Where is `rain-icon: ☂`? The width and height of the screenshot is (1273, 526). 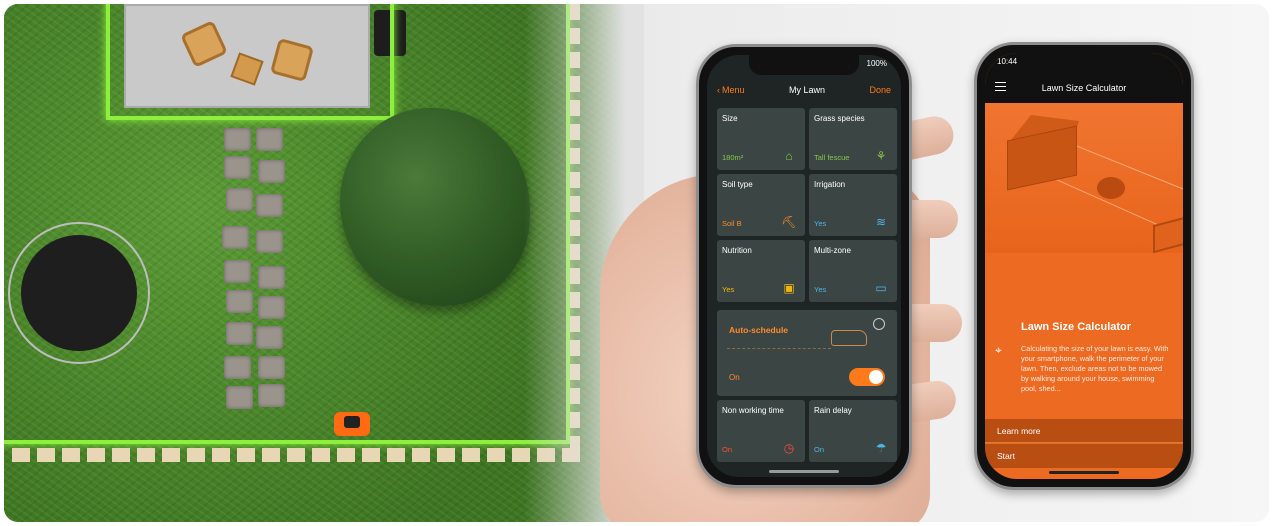
rain-icon: ☂ is located at coordinates (881, 448).